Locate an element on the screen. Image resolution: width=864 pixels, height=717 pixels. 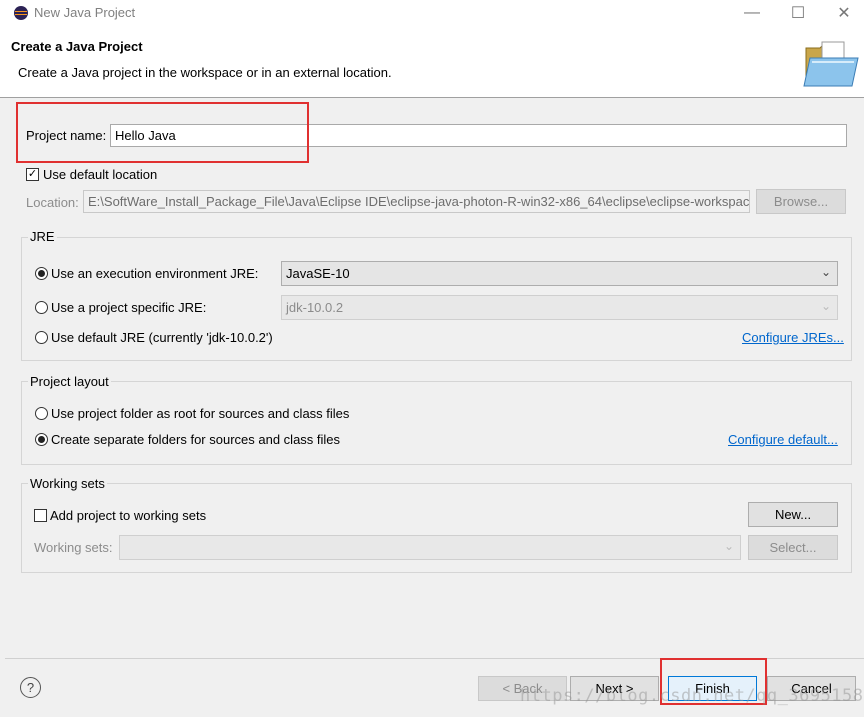
folder-icon is located at coordinates (831, 64).